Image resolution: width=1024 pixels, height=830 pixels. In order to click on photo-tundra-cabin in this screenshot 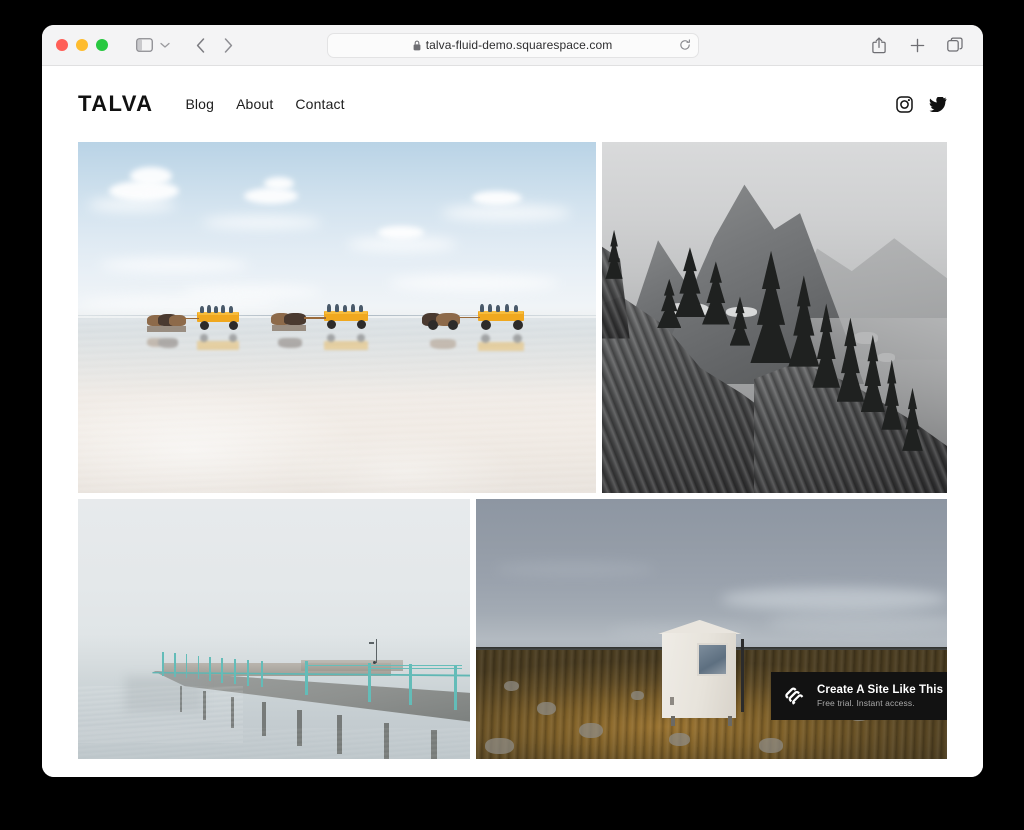, I will do `click(711, 629)`.